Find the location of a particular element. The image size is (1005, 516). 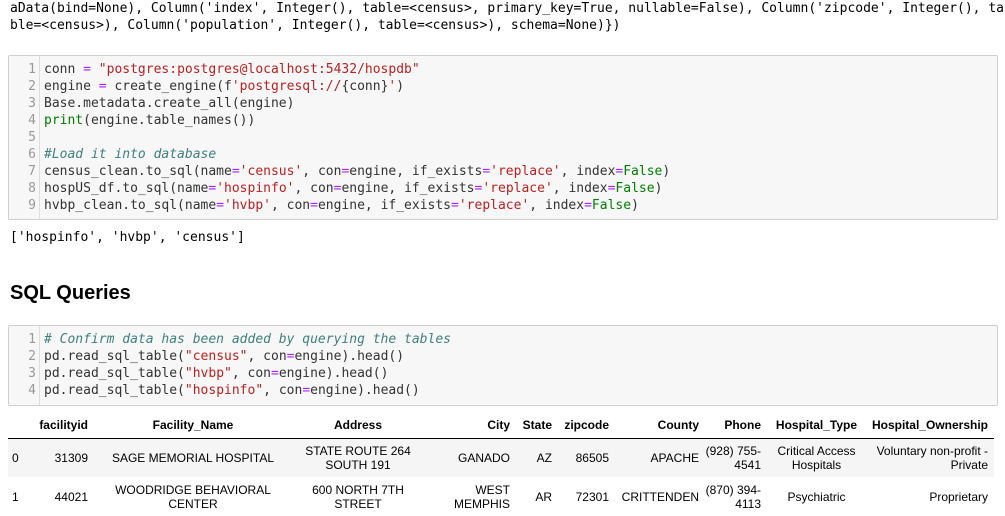

code-comment: #Load it into database is located at coordinates (130, 154).